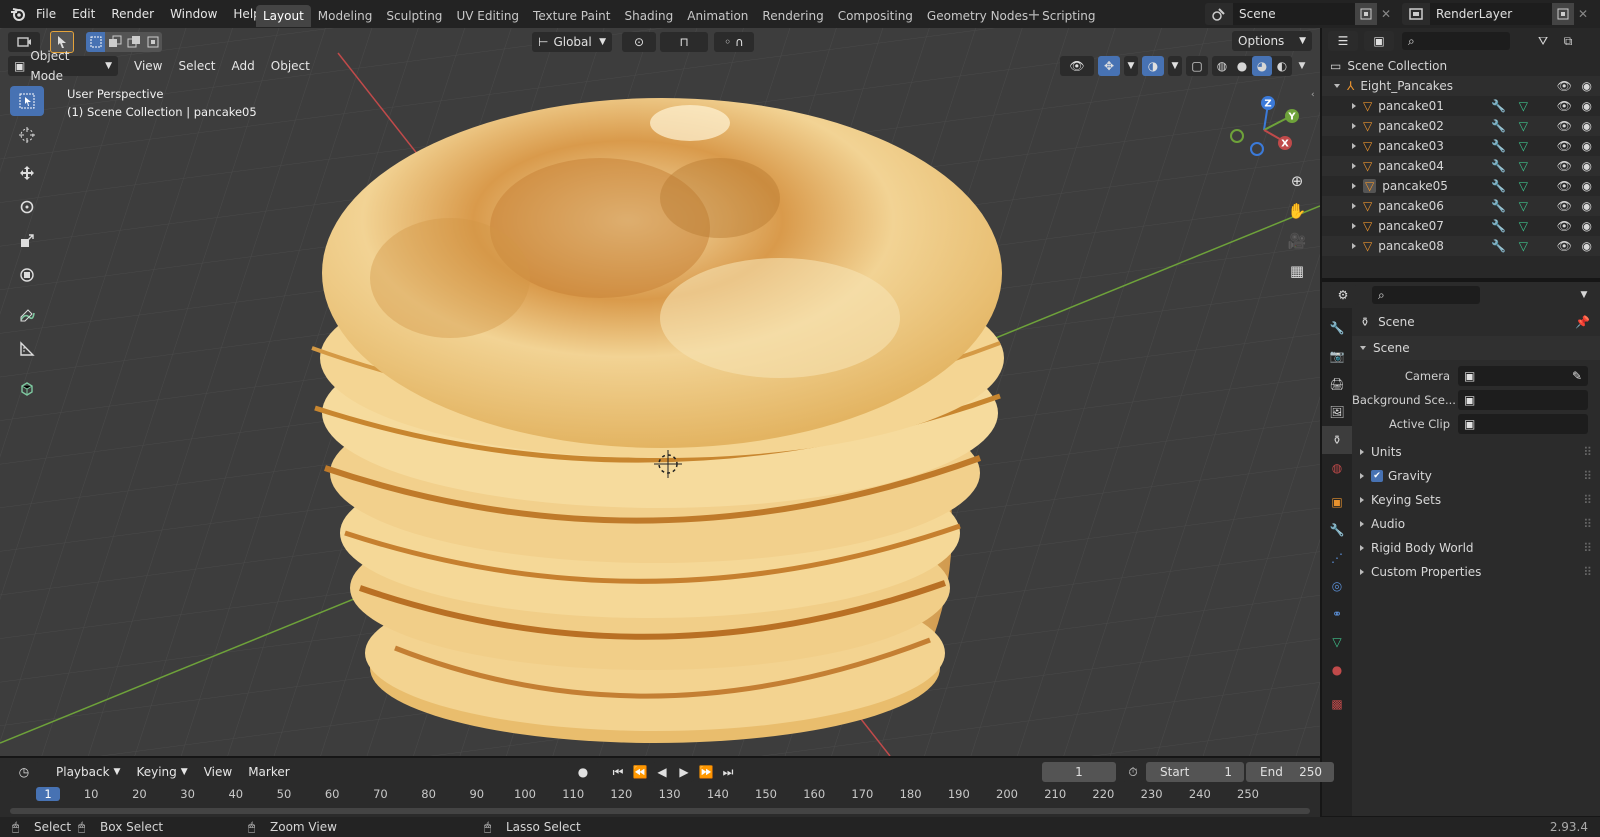 This screenshot has width=1600, height=837. I want to click on scene-icon, so click(1219, 14).